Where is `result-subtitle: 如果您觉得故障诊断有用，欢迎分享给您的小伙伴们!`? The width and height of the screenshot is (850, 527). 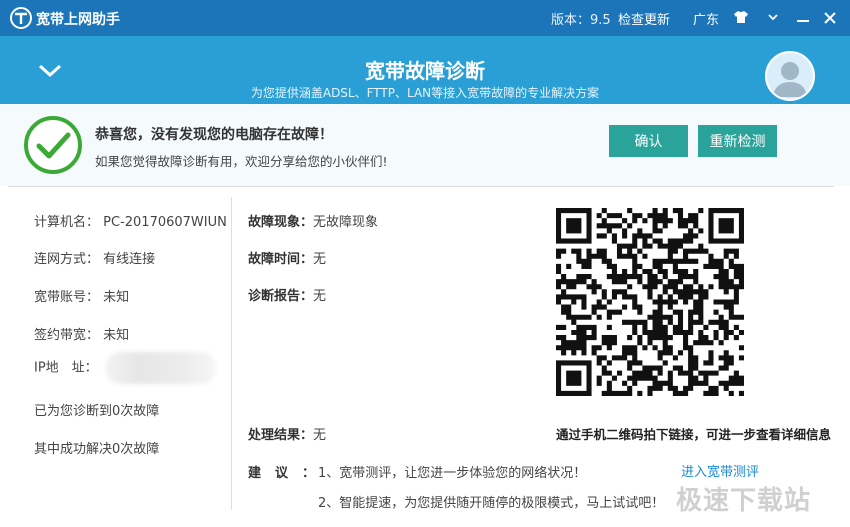 result-subtitle: 如果您觉得故障诊断有用，欢迎分享给您的小伙伴们! is located at coordinates (241, 161).